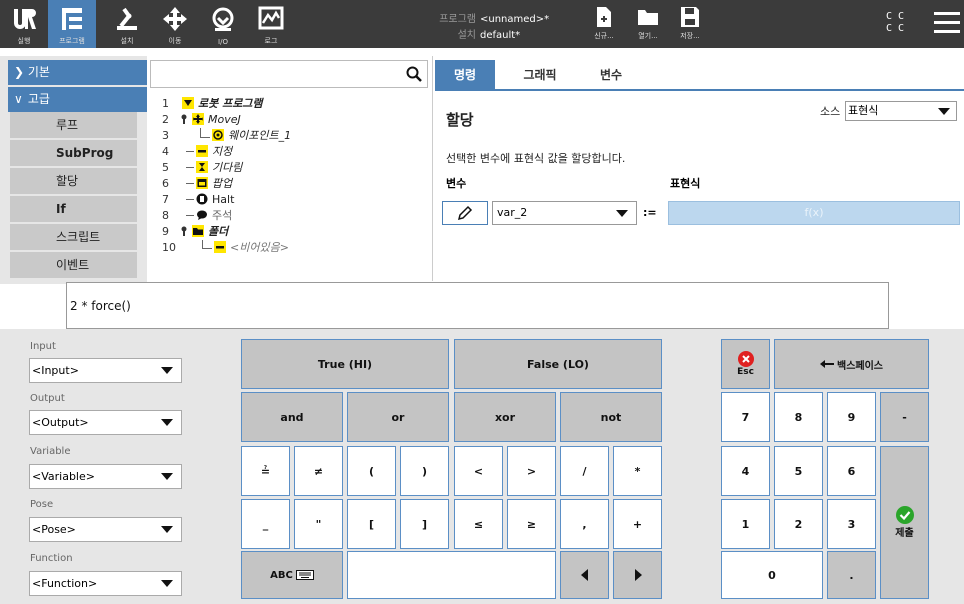 This screenshot has height=604, width=964. I want to click on submit-key: 제출, so click(904, 522).